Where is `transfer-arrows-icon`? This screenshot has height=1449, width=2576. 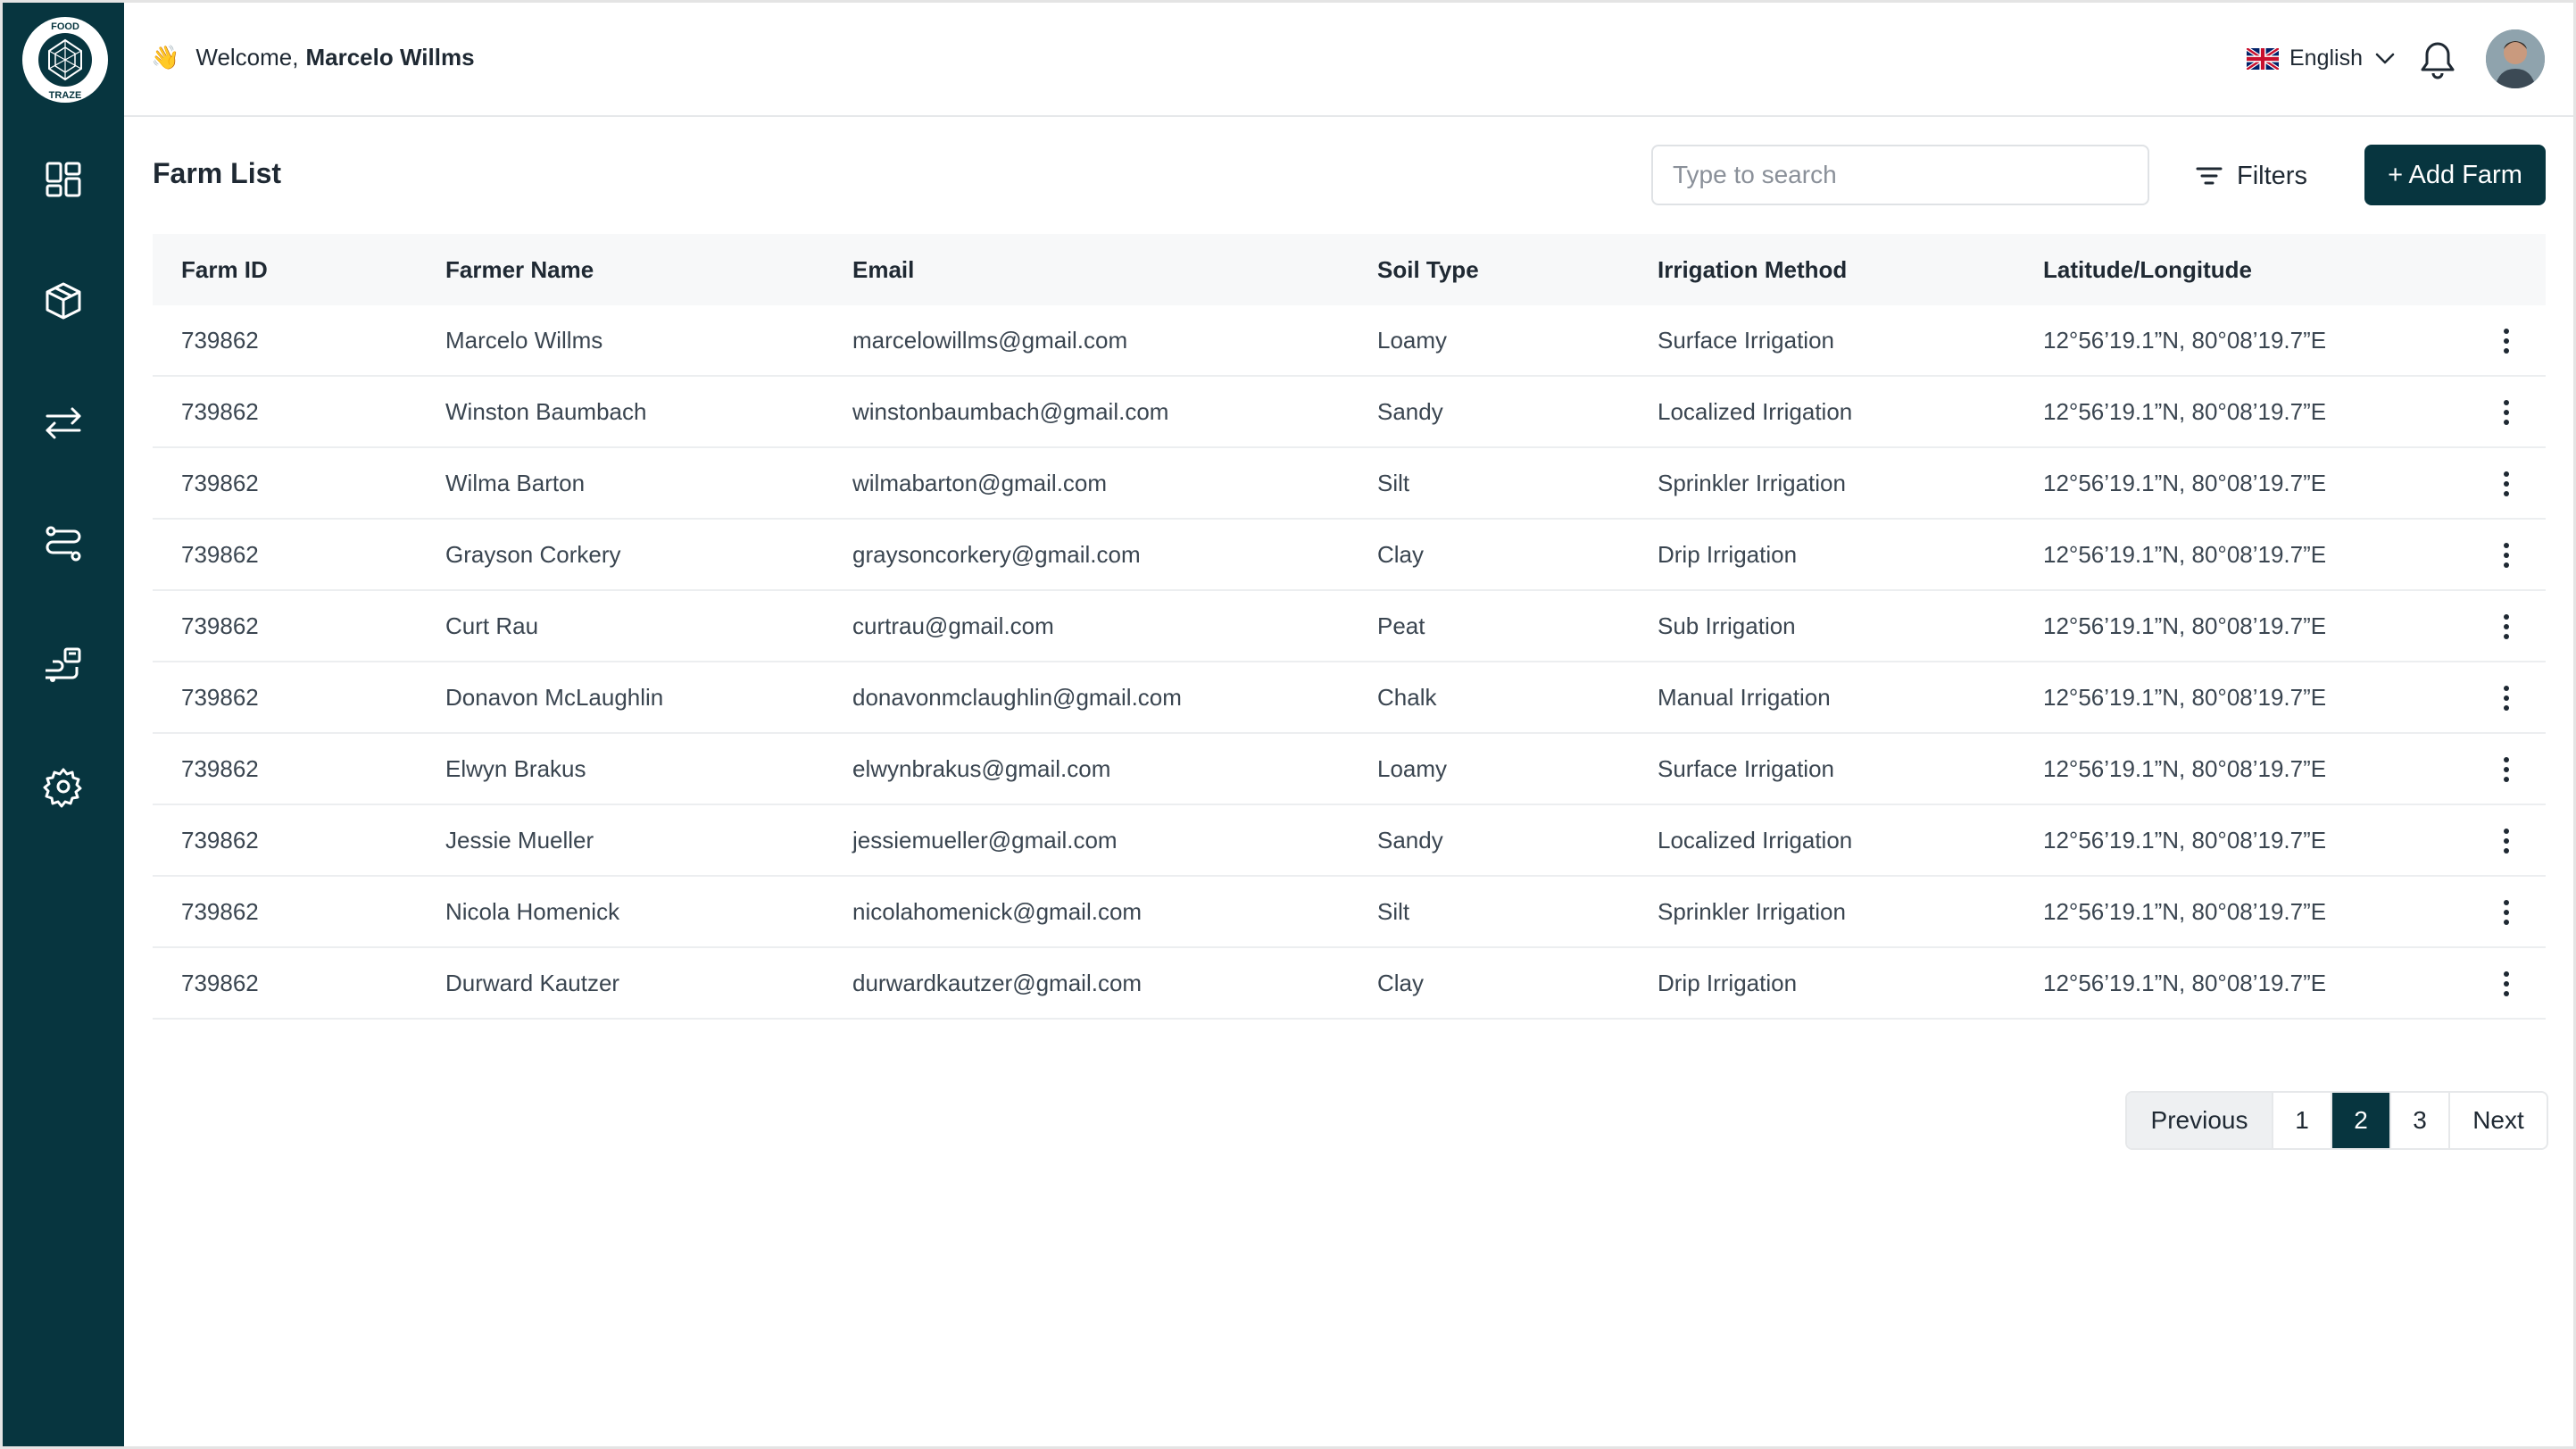
transfer-arrows-icon is located at coordinates (64, 423).